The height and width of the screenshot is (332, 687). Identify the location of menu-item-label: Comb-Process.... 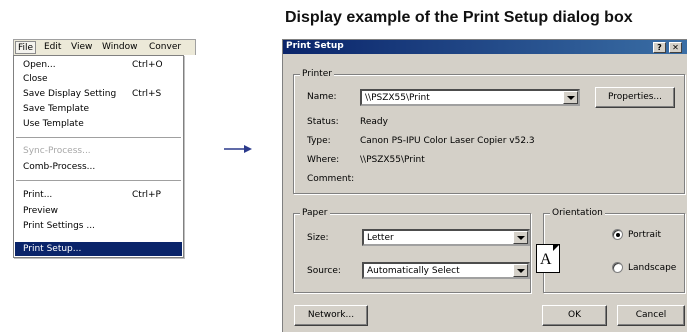
(59, 167).